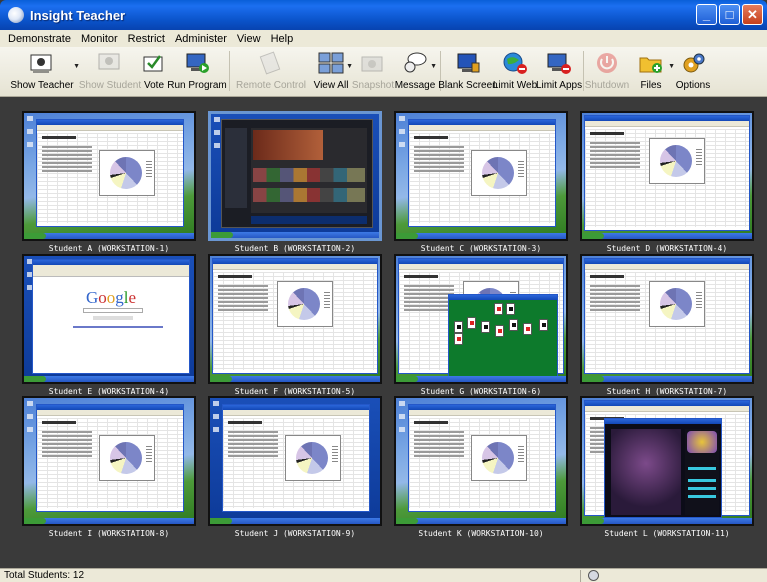  What do you see at coordinates (202, 39) in the screenshot?
I see `menu-administer: Administer` at bounding box center [202, 39].